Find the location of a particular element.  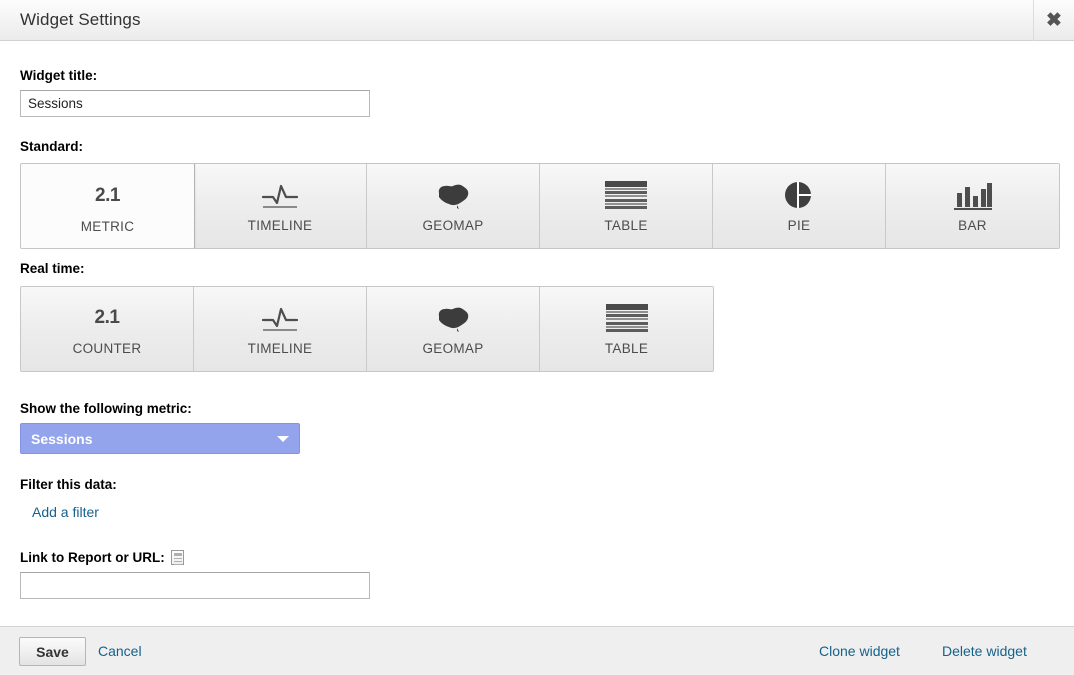

close-icon: ✖ is located at coordinates (1054, 20).